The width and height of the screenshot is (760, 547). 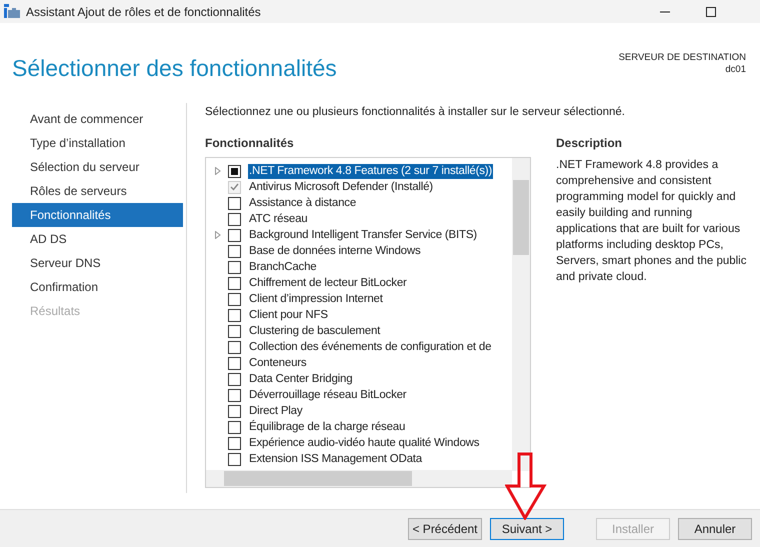 I want to click on window-title: Assistant Ajout de rôles et de fonctionnalités, so click(x=143, y=12).